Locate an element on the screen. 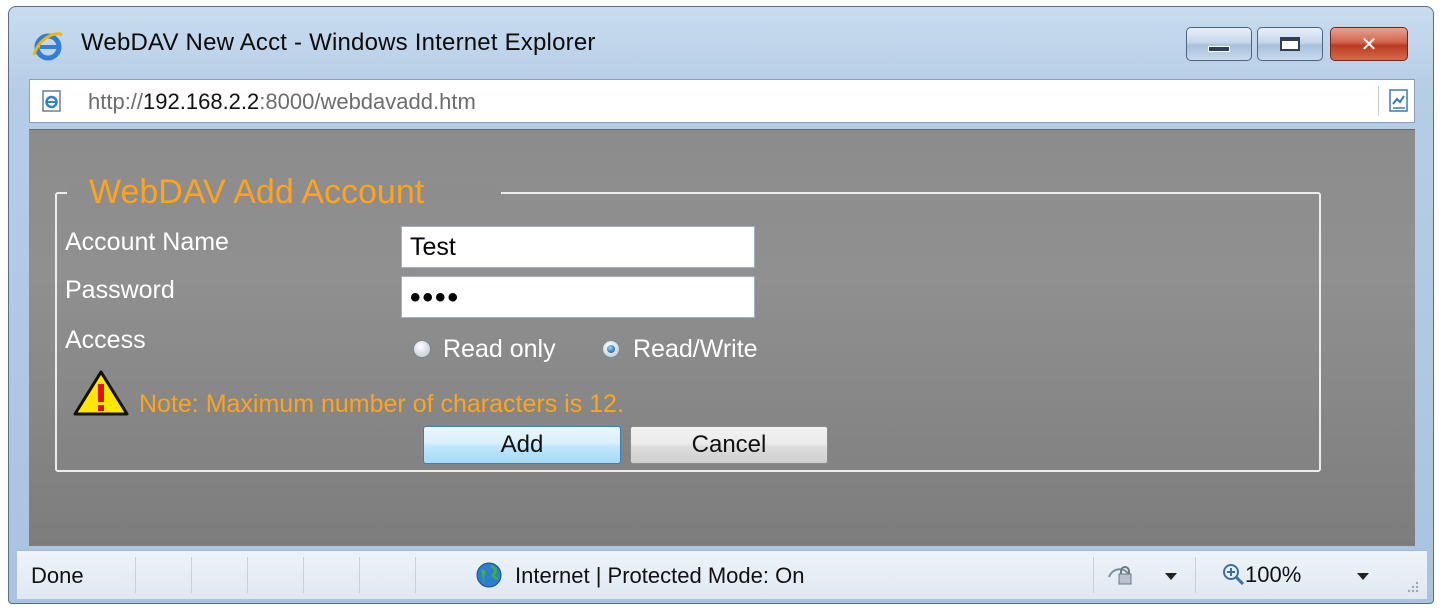 This screenshot has height=609, width=1442. security-zone-text: Internet | Protected Mode: On is located at coordinates (659, 576).